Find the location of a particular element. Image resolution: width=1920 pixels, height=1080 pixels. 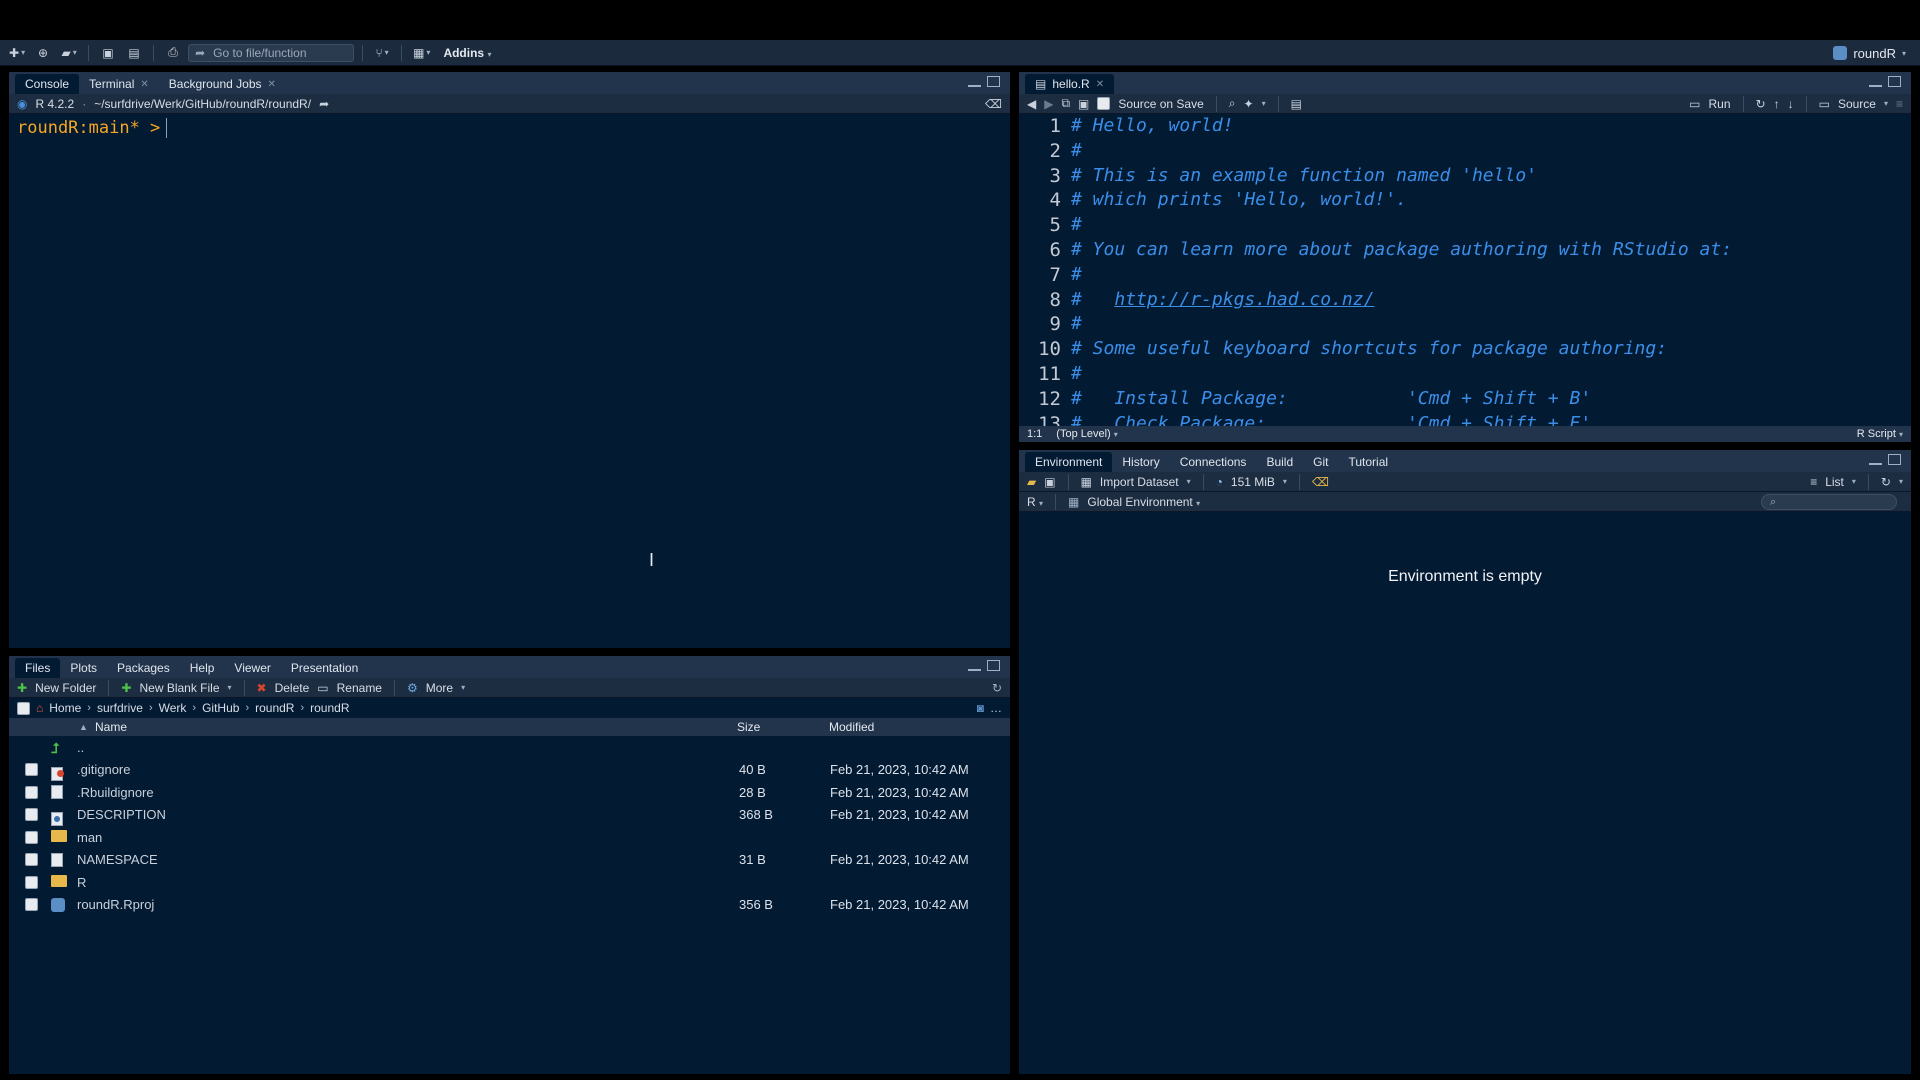

table-row: .Rbuildignore 28 B Feb 21, 2023, 10:42 AM is located at coordinates (509, 792).